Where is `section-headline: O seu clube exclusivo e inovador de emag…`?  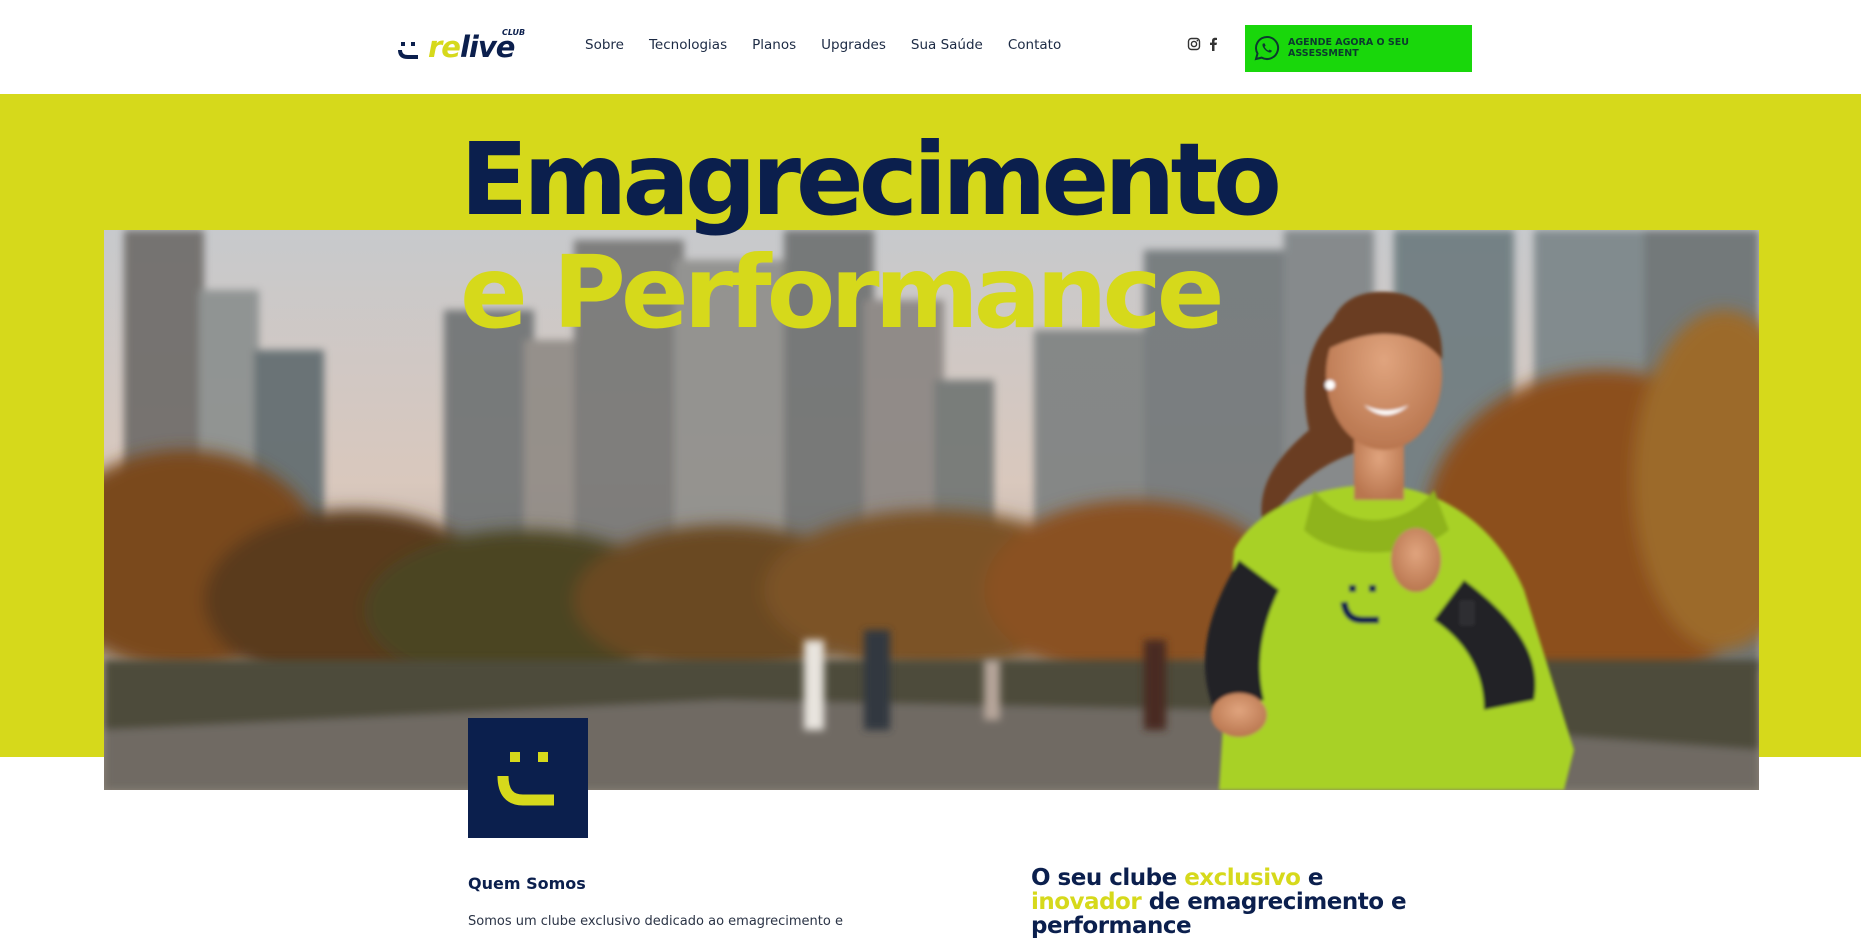 section-headline: O seu clube exclusivo e inovador de emag… is located at coordinates (1221, 902).